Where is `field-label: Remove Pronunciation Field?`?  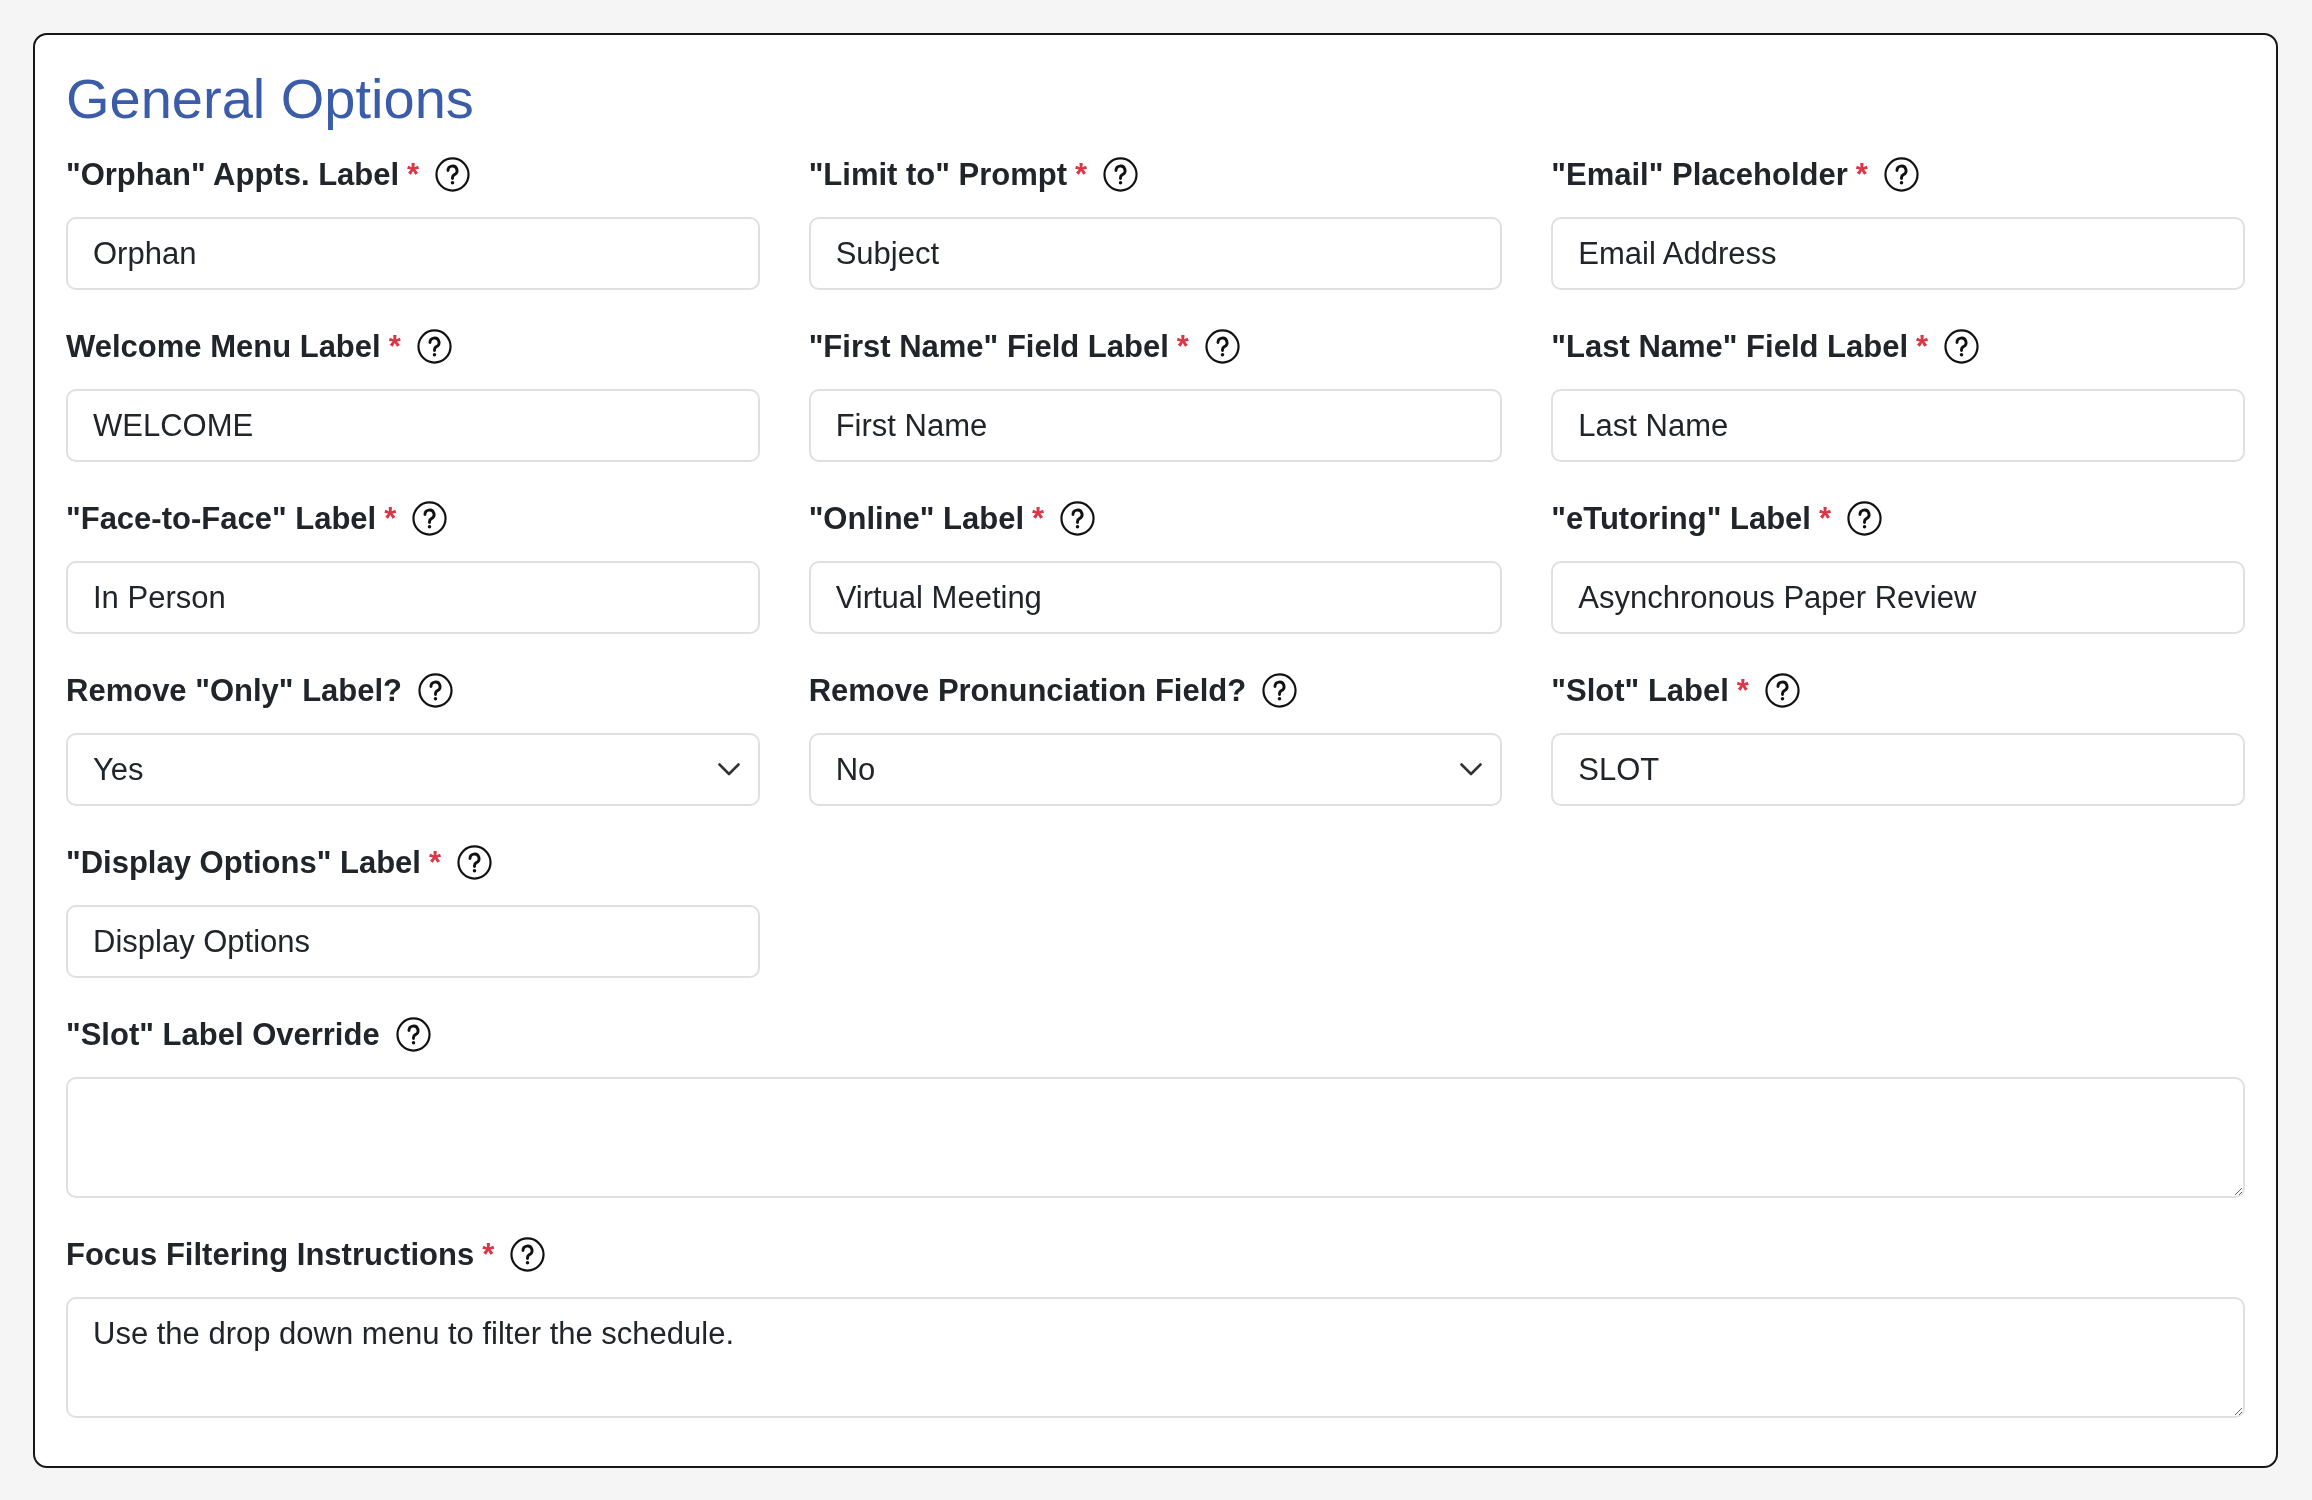 field-label: Remove Pronunciation Field? is located at coordinates (1027, 690).